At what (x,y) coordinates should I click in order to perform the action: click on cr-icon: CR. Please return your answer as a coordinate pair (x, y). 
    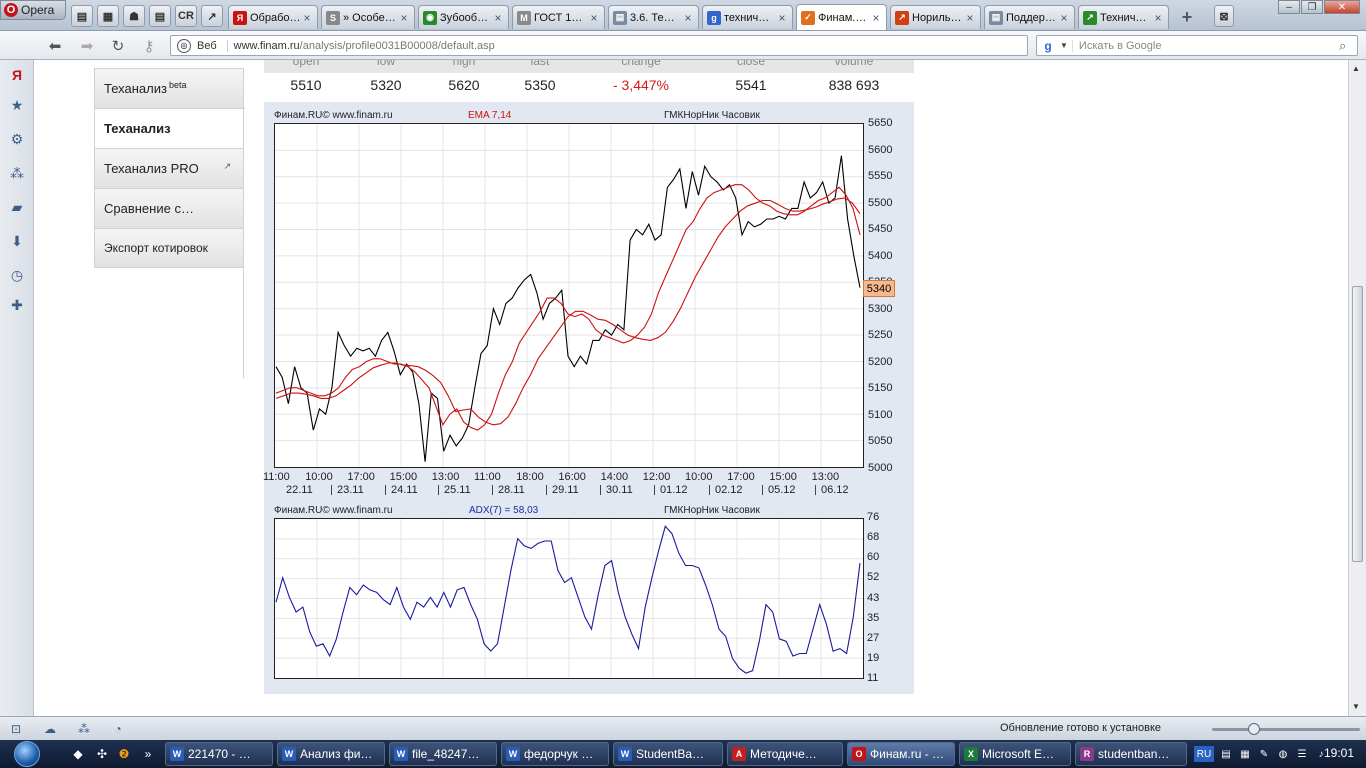
    Looking at the image, I should click on (186, 16).